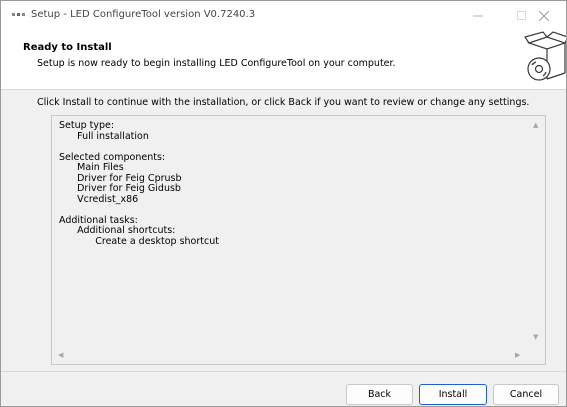 The image size is (567, 407). What do you see at coordinates (104, 136) in the screenshot?
I see `memo-line: Full installation` at bounding box center [104, 136].